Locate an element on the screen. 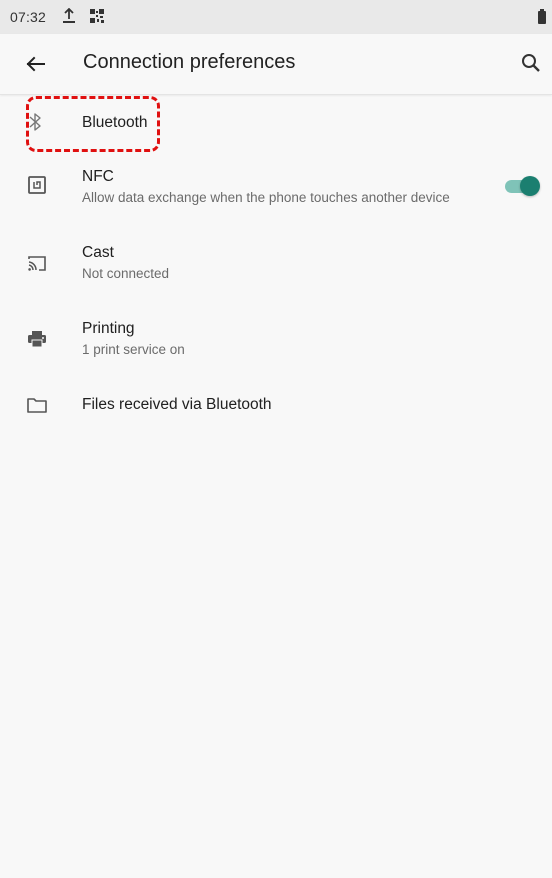 The image size is (552, 878). cast-item: Cast Not connected is located at coordinates (276, 261).